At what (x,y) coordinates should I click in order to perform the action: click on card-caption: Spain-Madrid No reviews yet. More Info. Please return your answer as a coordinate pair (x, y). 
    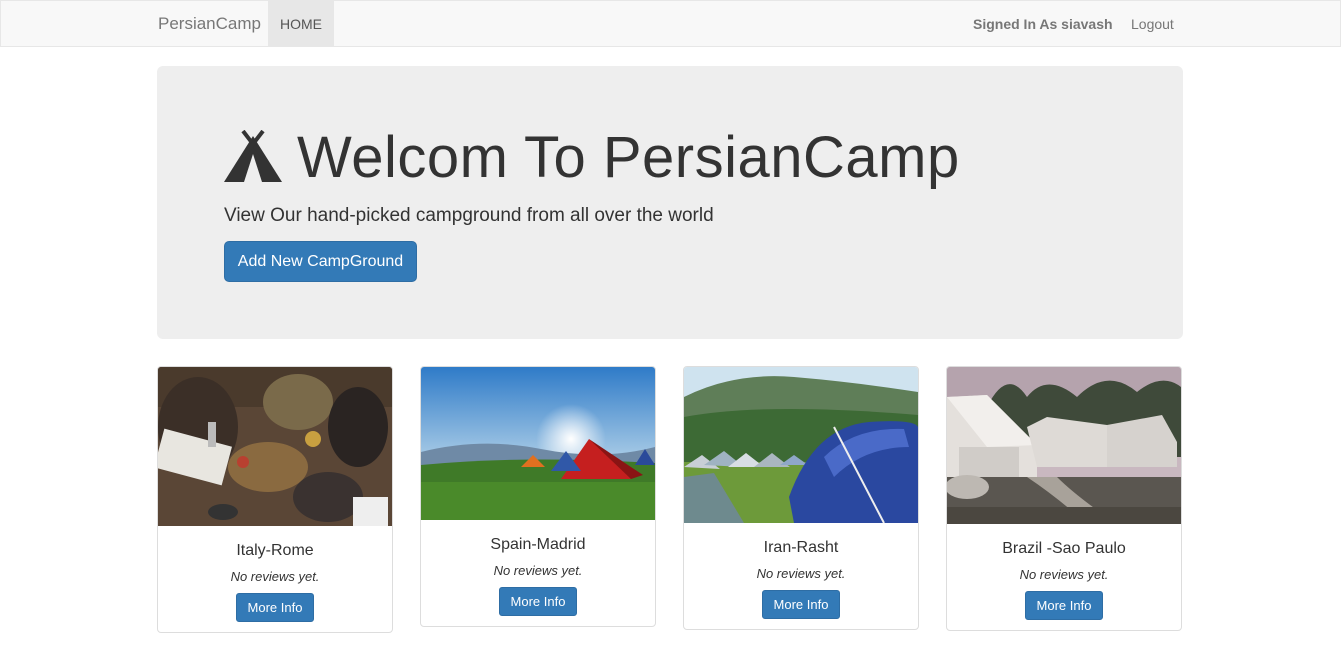
    Looking at the image, I should click on (538, 576).